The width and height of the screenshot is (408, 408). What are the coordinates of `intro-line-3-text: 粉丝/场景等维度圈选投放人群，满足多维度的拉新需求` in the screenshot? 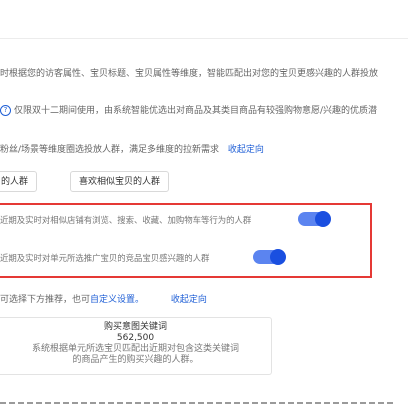 It's located at (110, 150).